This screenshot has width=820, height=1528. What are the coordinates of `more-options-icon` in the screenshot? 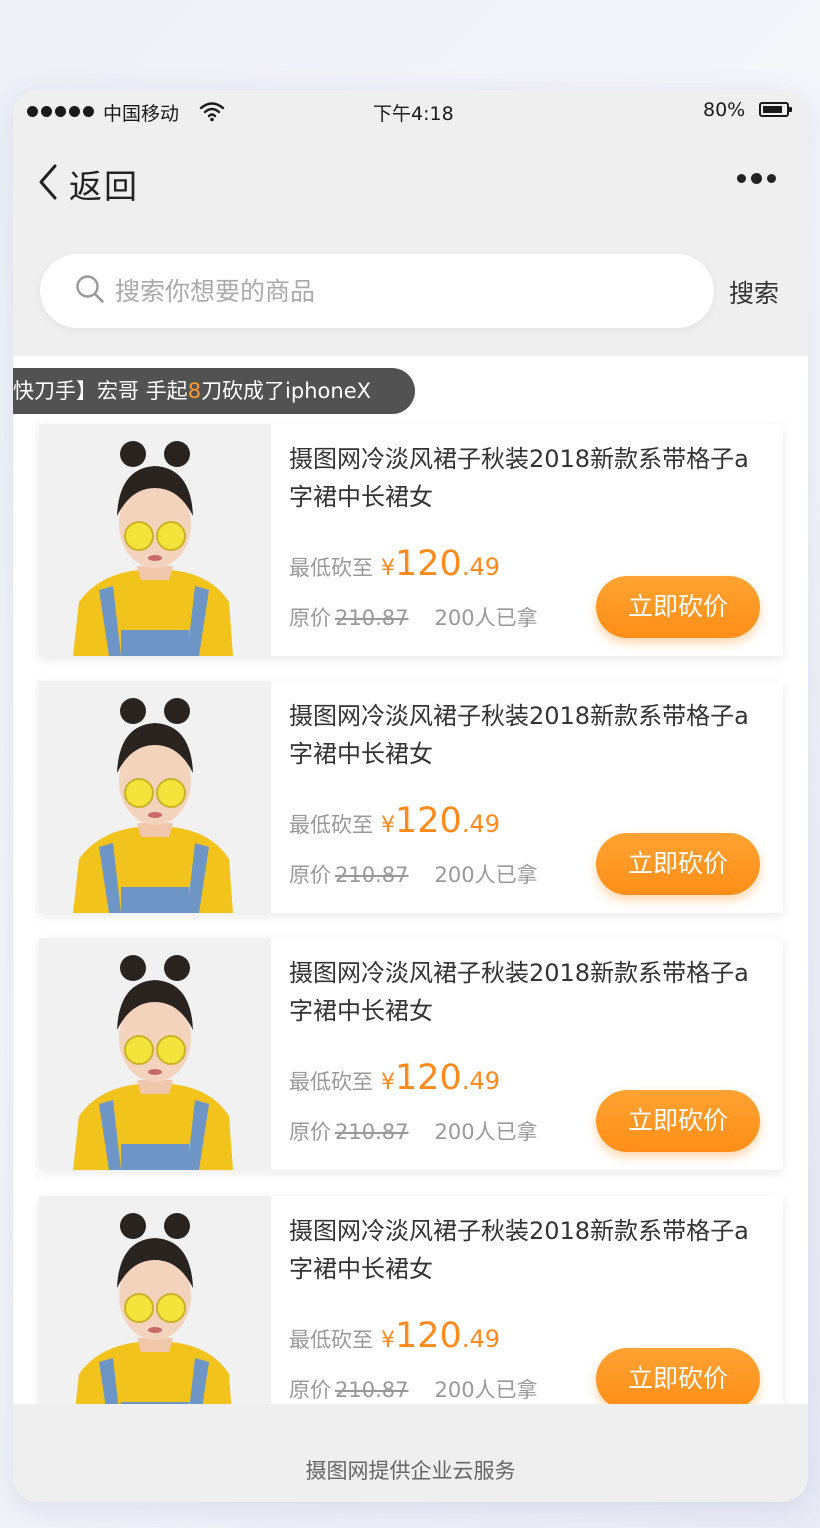 It's located at (756, 178).